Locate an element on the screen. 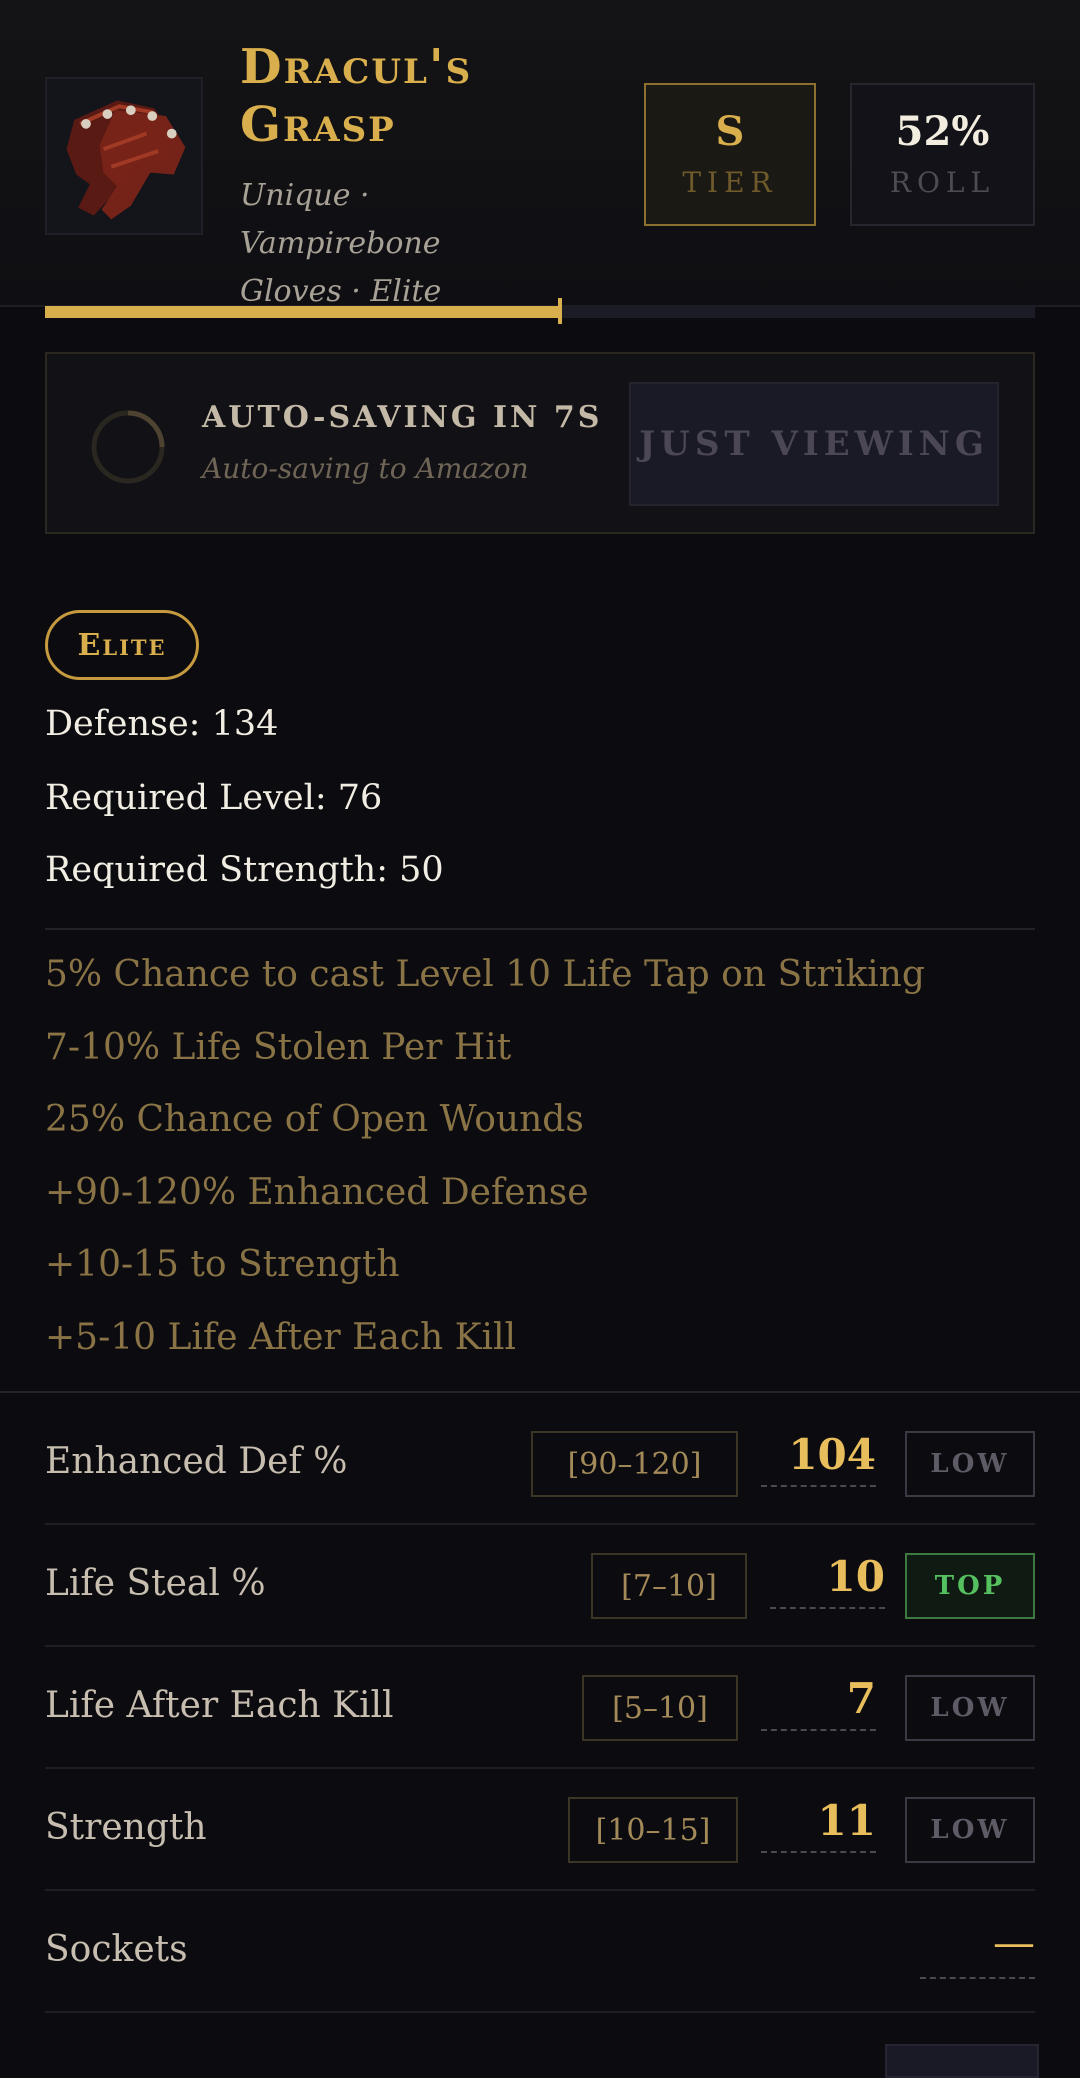  roll-progress-fill is located at coordinates (302, 312).